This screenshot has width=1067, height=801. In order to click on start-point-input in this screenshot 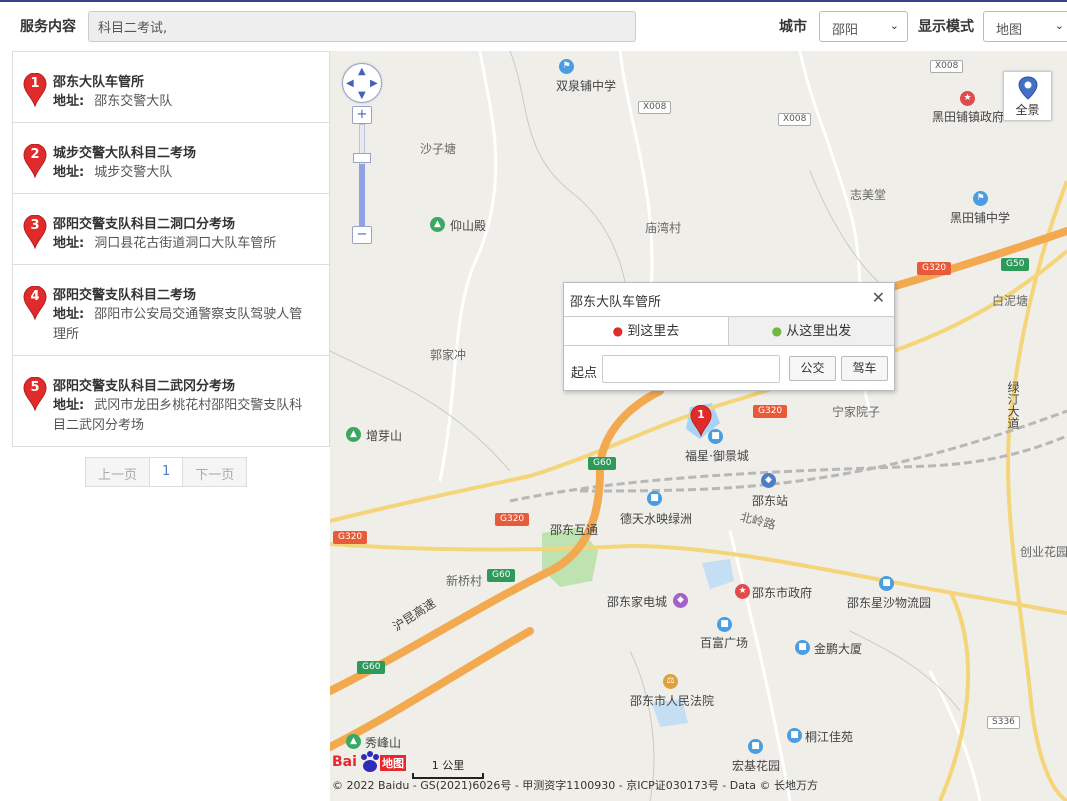, I will do `click(691, 369)`.